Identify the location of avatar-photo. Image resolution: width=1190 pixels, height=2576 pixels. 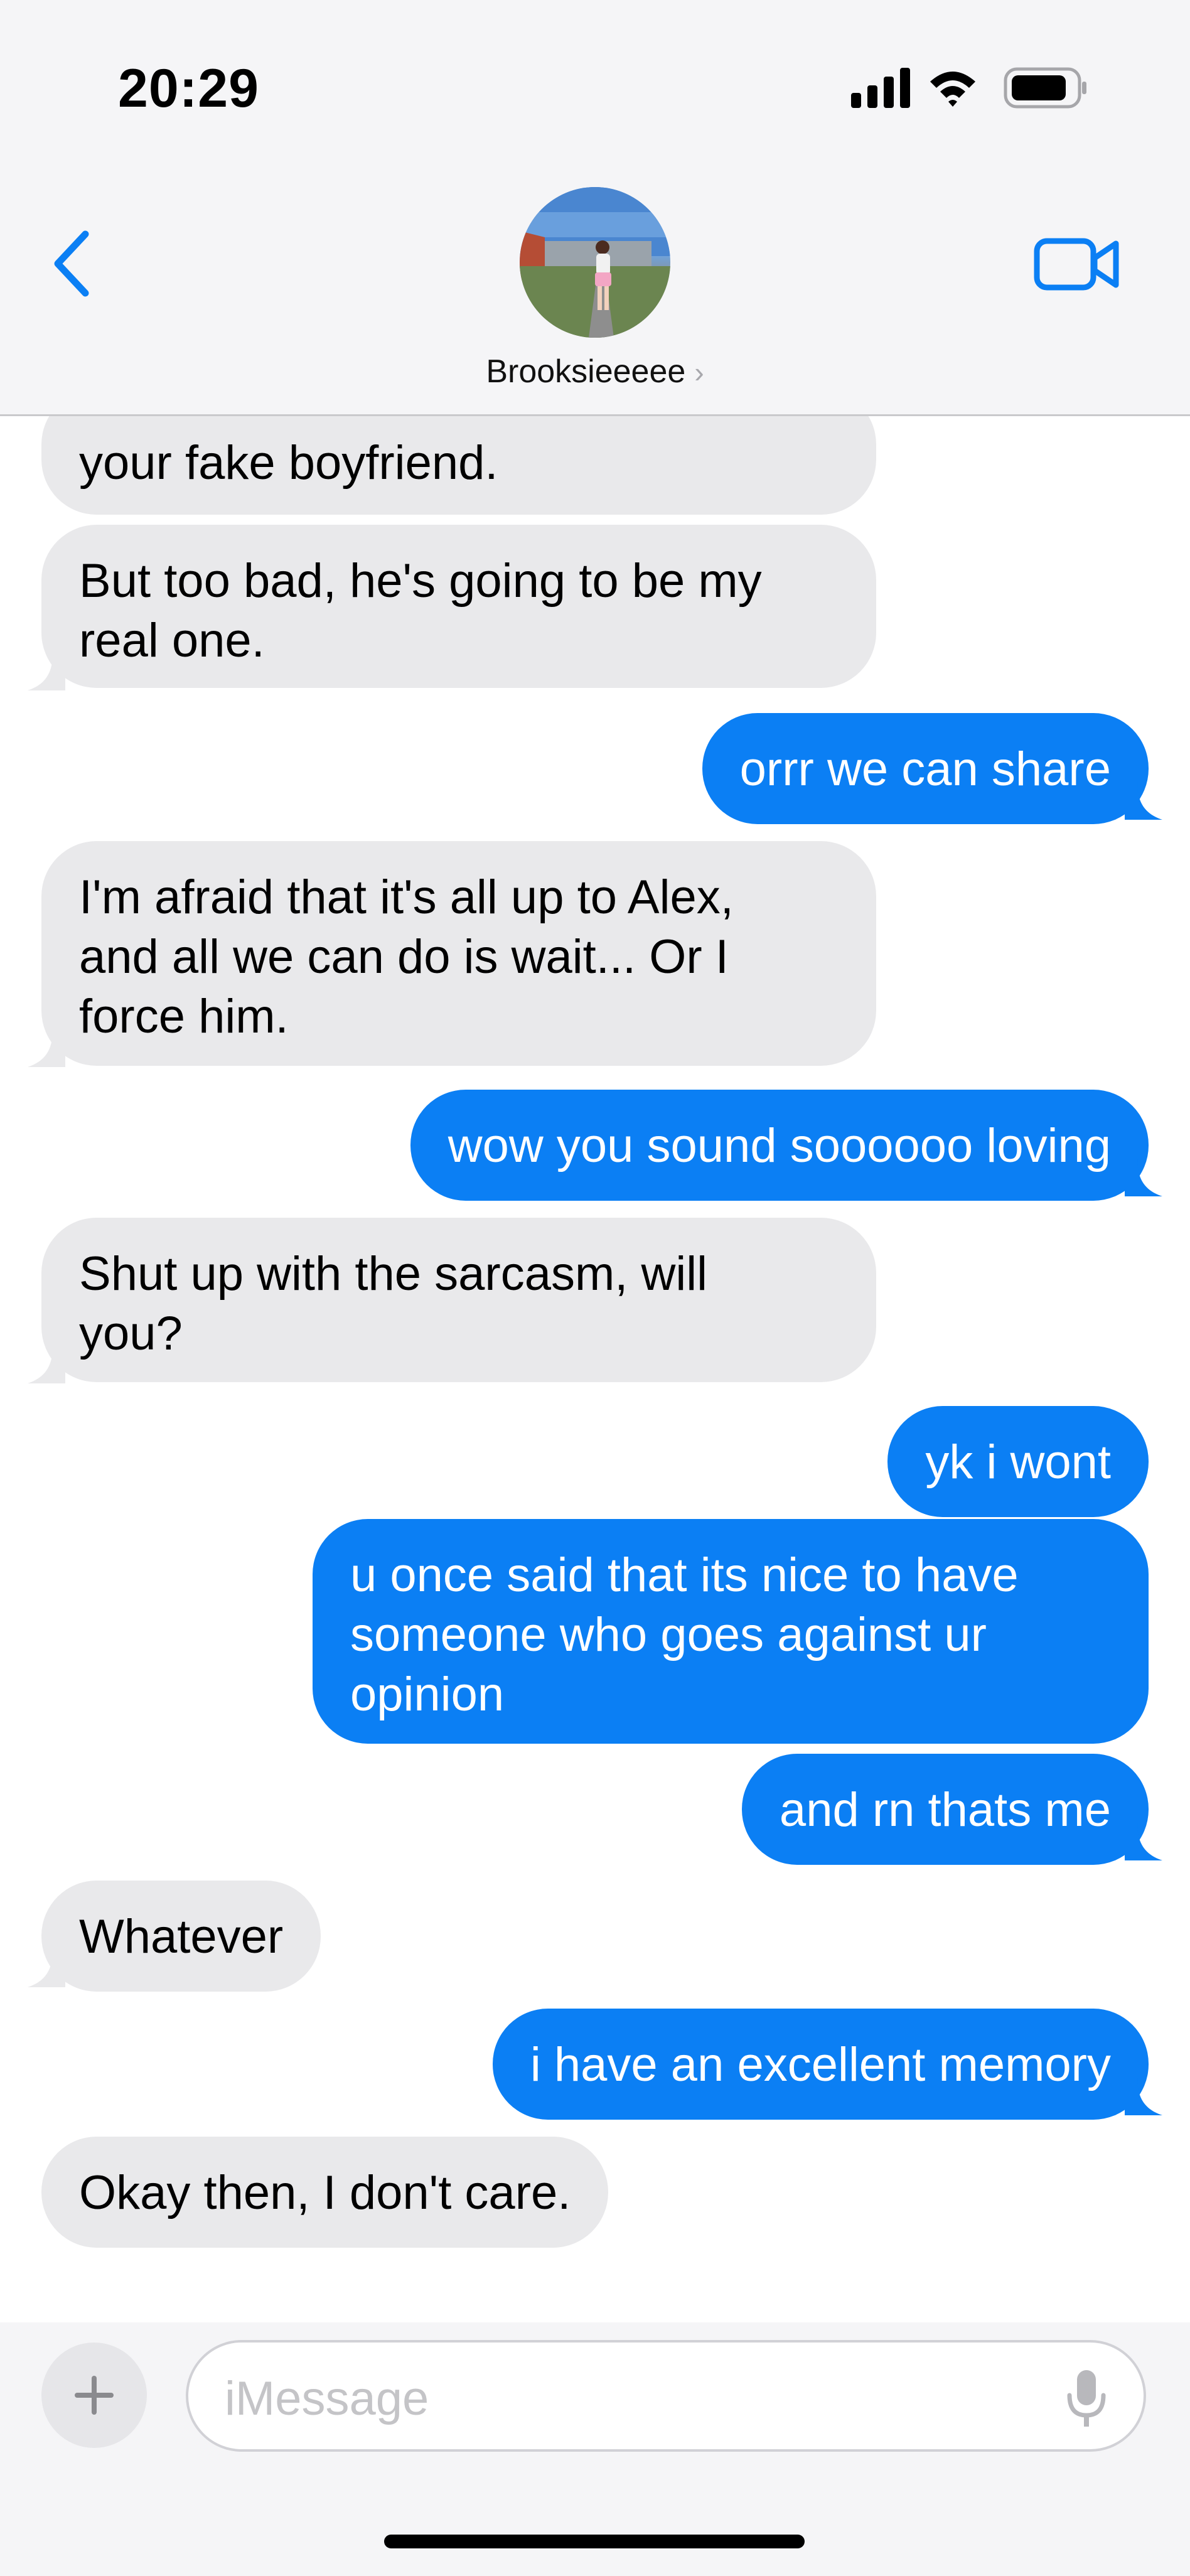
(595, 262).